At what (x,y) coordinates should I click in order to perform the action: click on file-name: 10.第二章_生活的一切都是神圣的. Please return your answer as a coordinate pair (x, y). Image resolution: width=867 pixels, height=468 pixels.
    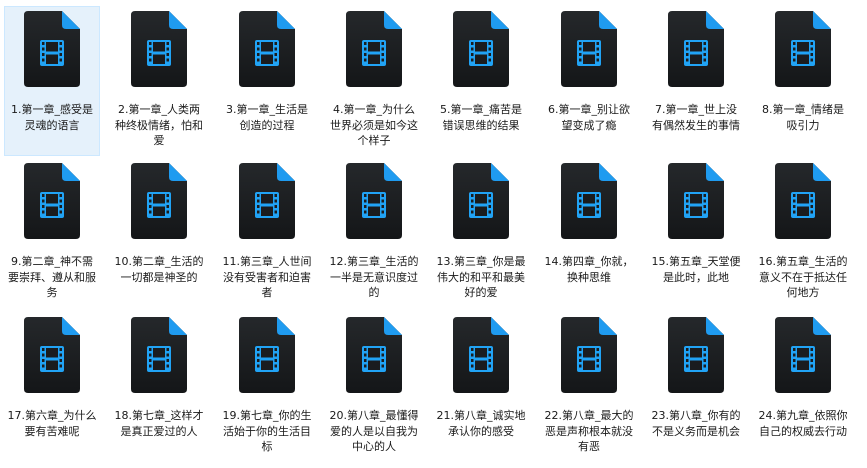
    Looking at the image, I should click on (159, 269).